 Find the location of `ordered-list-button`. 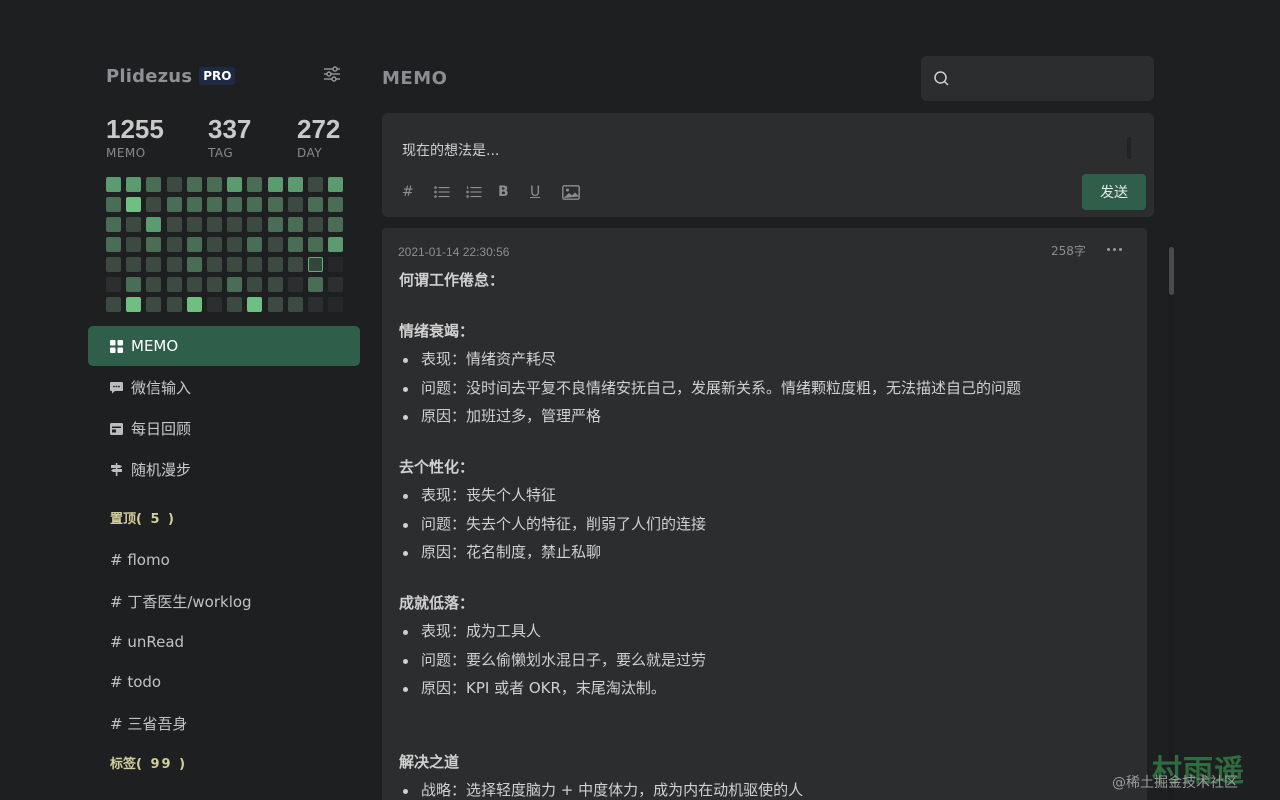

ordered-list-button is located at coordinates (482, 192).